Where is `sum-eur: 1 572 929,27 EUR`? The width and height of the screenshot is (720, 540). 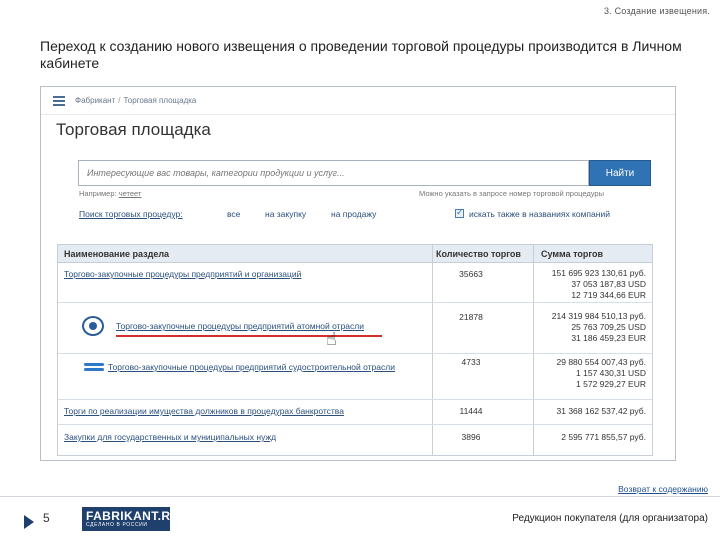
sum-eur: 1 572 929,27 EUR is located at coordinates (611, 384).